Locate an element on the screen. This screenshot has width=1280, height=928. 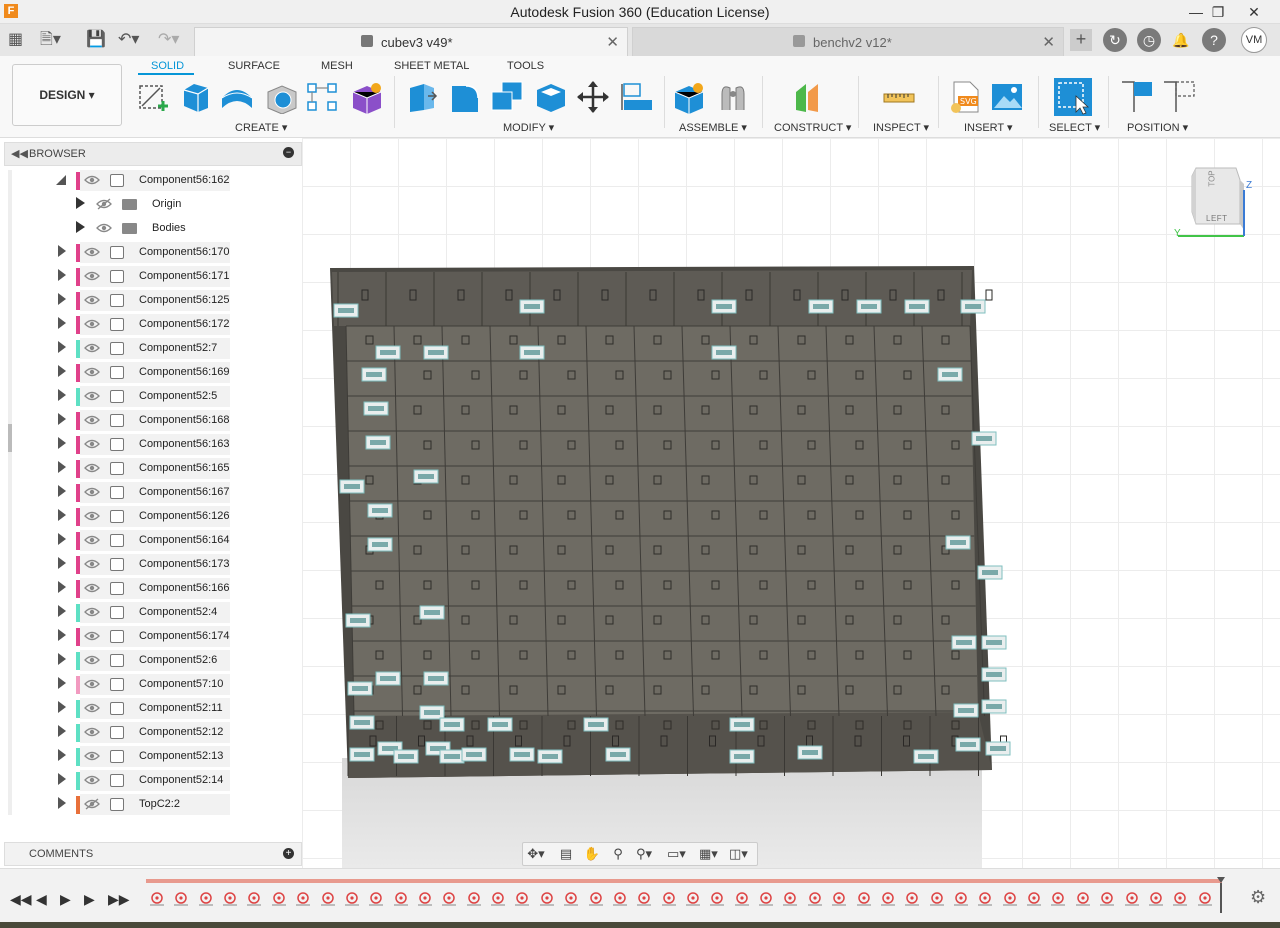
browser-component-item: Component56:164 is located at coordinates (120, 540).